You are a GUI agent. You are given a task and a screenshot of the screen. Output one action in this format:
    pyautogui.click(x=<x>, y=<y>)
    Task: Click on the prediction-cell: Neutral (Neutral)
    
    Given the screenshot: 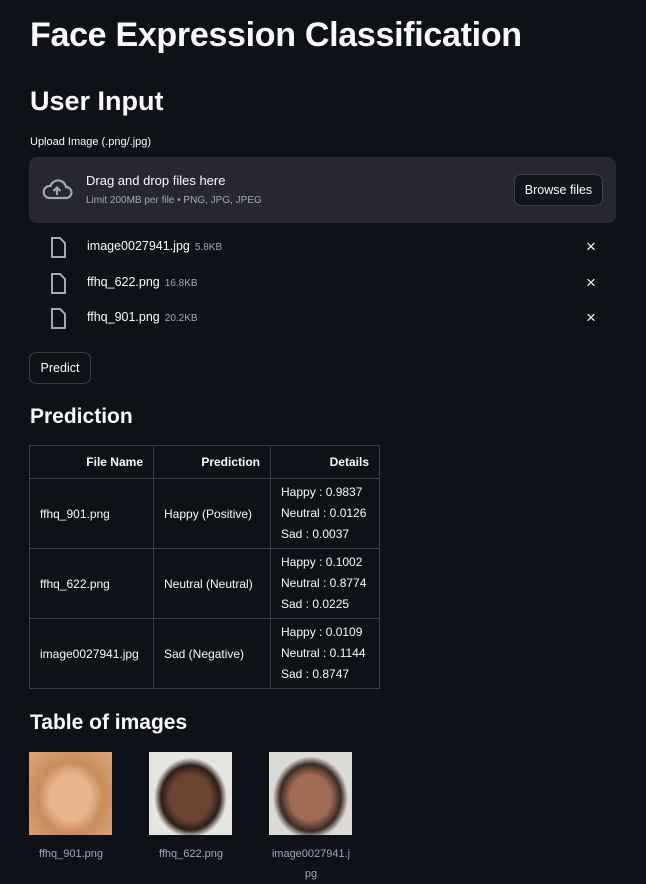 What is the action you would take?
    pyautogui.click(x=212, y=583)
    